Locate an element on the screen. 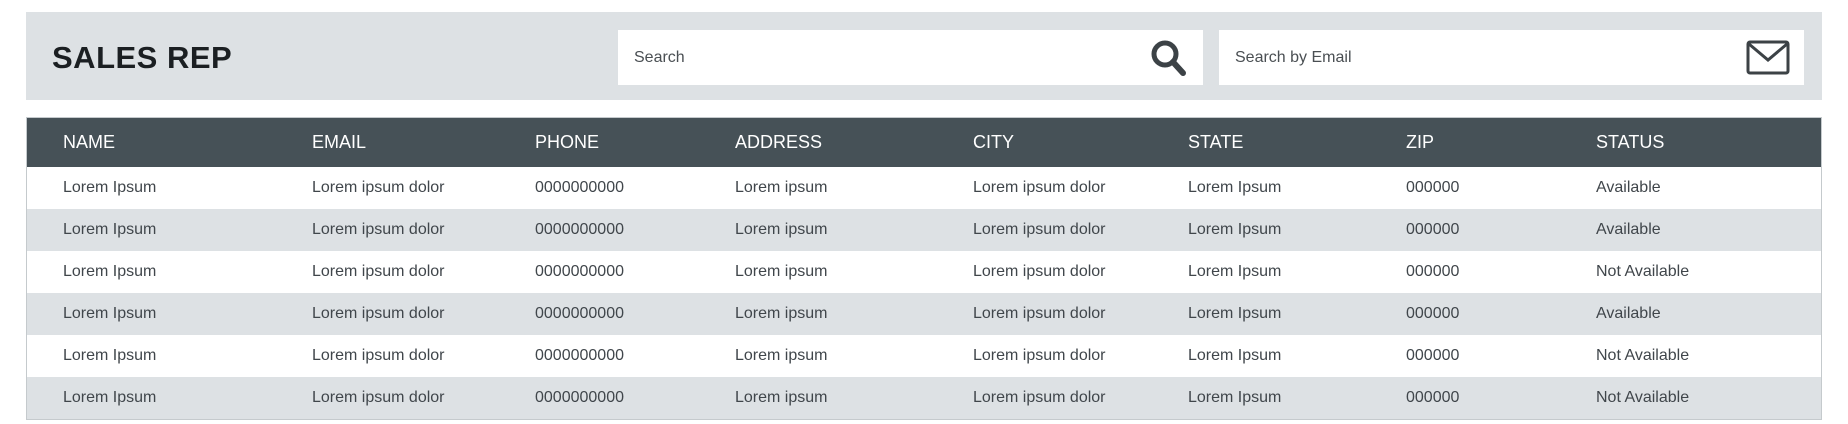 Image resolution: width=1848 pixels, height=424 pixels. table-header-row: NAME EMAIL PHONE ADDRESS CITY STATE ZIP STATUS is located at coordinates (924, 142).